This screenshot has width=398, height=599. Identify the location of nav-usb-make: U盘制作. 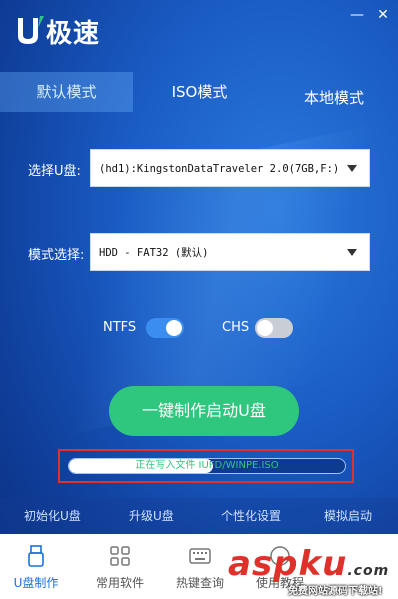
(36, 566).